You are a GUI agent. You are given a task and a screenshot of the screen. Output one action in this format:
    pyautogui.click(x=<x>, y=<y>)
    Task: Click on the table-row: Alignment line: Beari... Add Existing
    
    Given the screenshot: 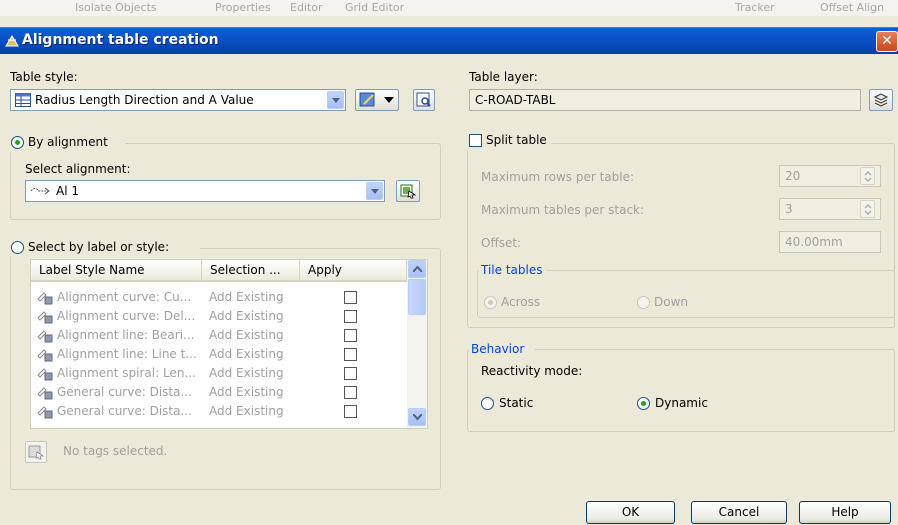 What is the action you would take?
    pyautogui.click(x=219, y=335)
    